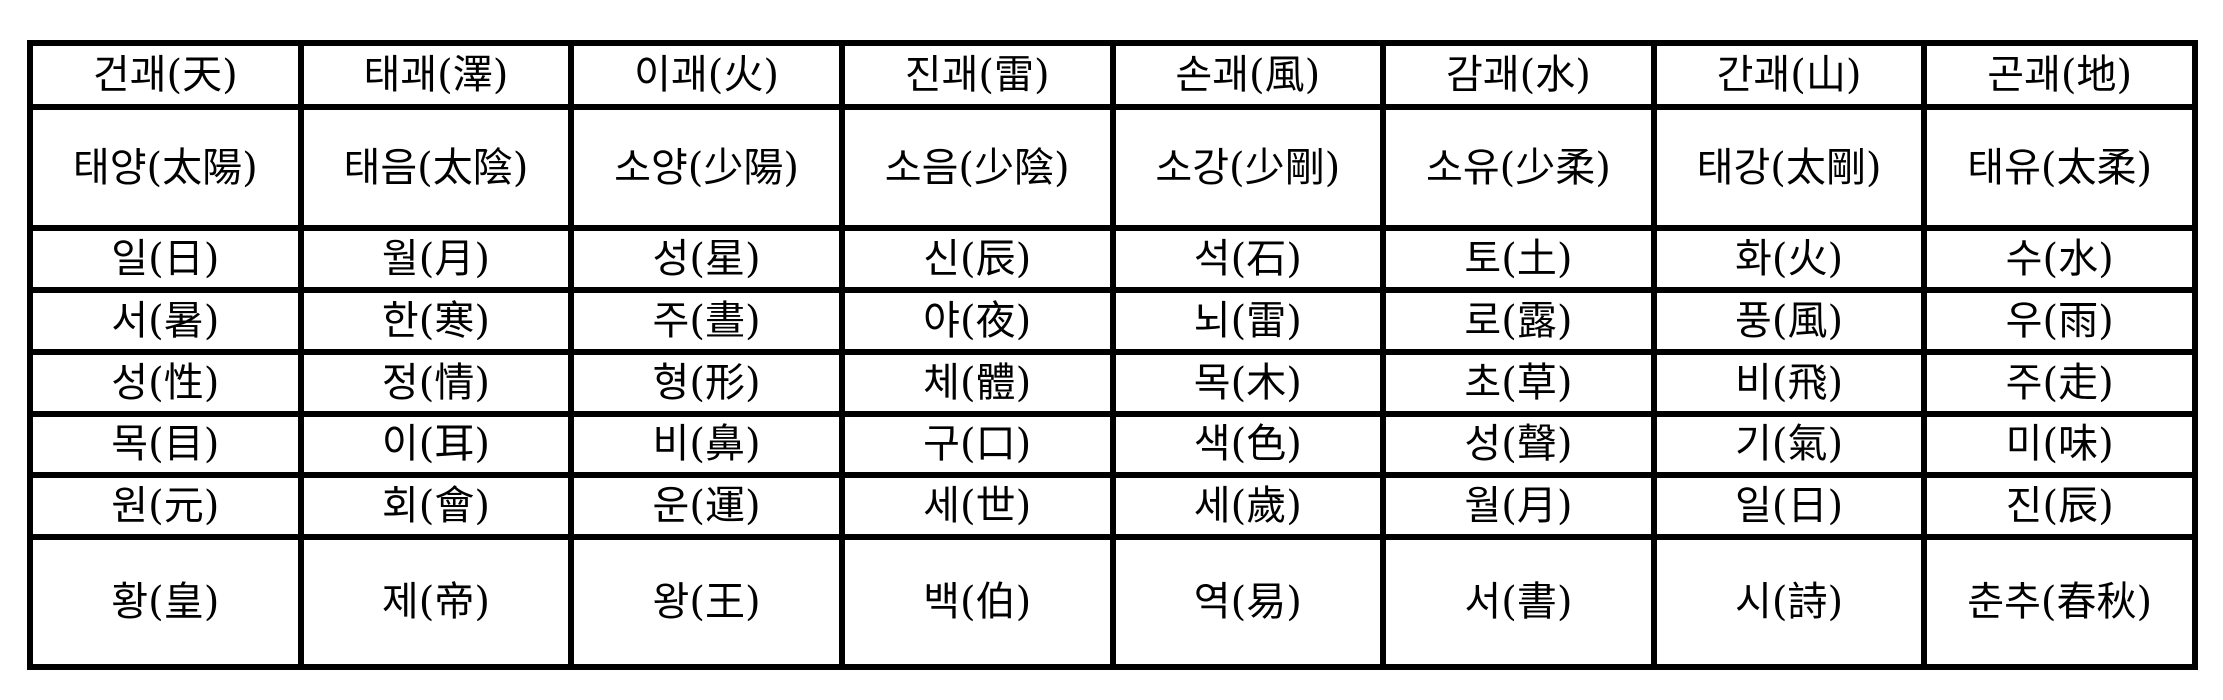  What do you see at coordinates (2059, 259) in the screenshot?
I see `cell: 수(水)` at bounding box center [2059, 259].